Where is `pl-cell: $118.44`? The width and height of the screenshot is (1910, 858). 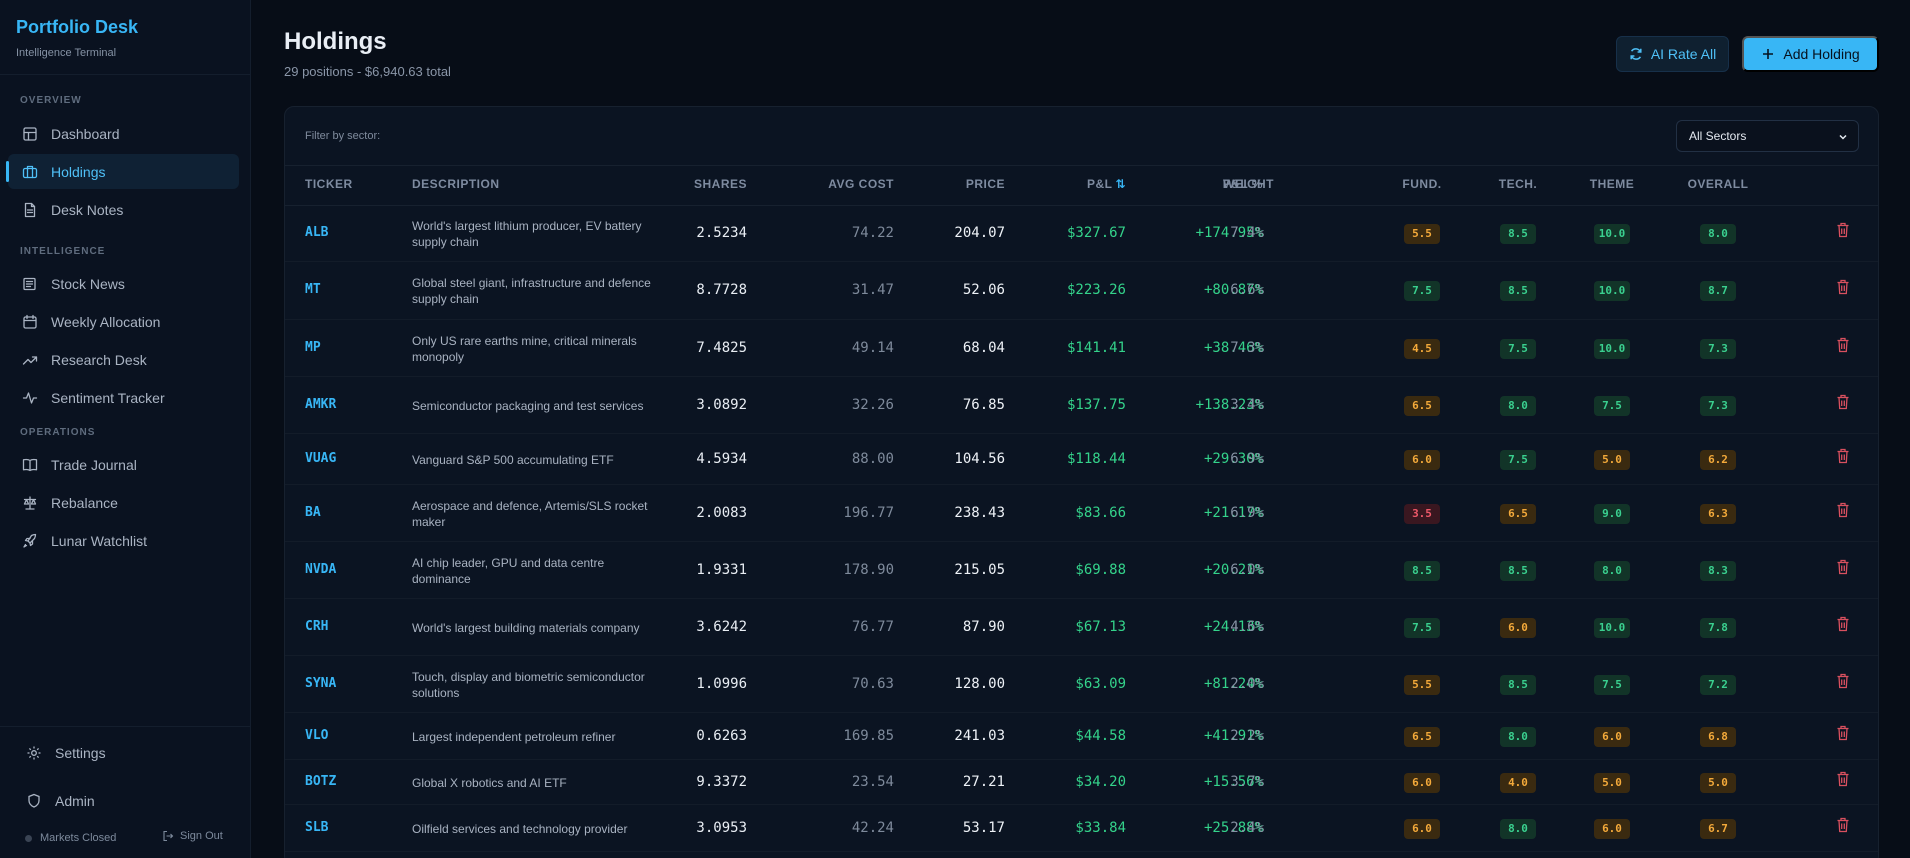 pl-cell: $118.44 is located at coordinates (1096, 458).